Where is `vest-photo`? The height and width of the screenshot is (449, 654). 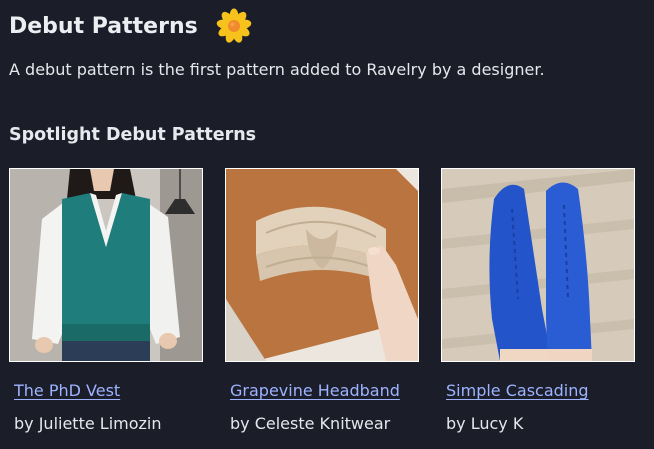 vest-photo is located at coordinates (106, 265).